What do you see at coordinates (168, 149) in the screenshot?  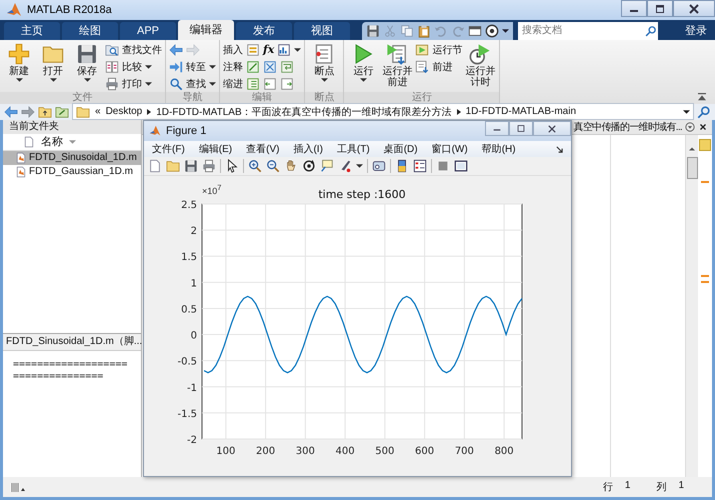 I see `menu-item: 文件(F)` at bounding box center [168, 149].